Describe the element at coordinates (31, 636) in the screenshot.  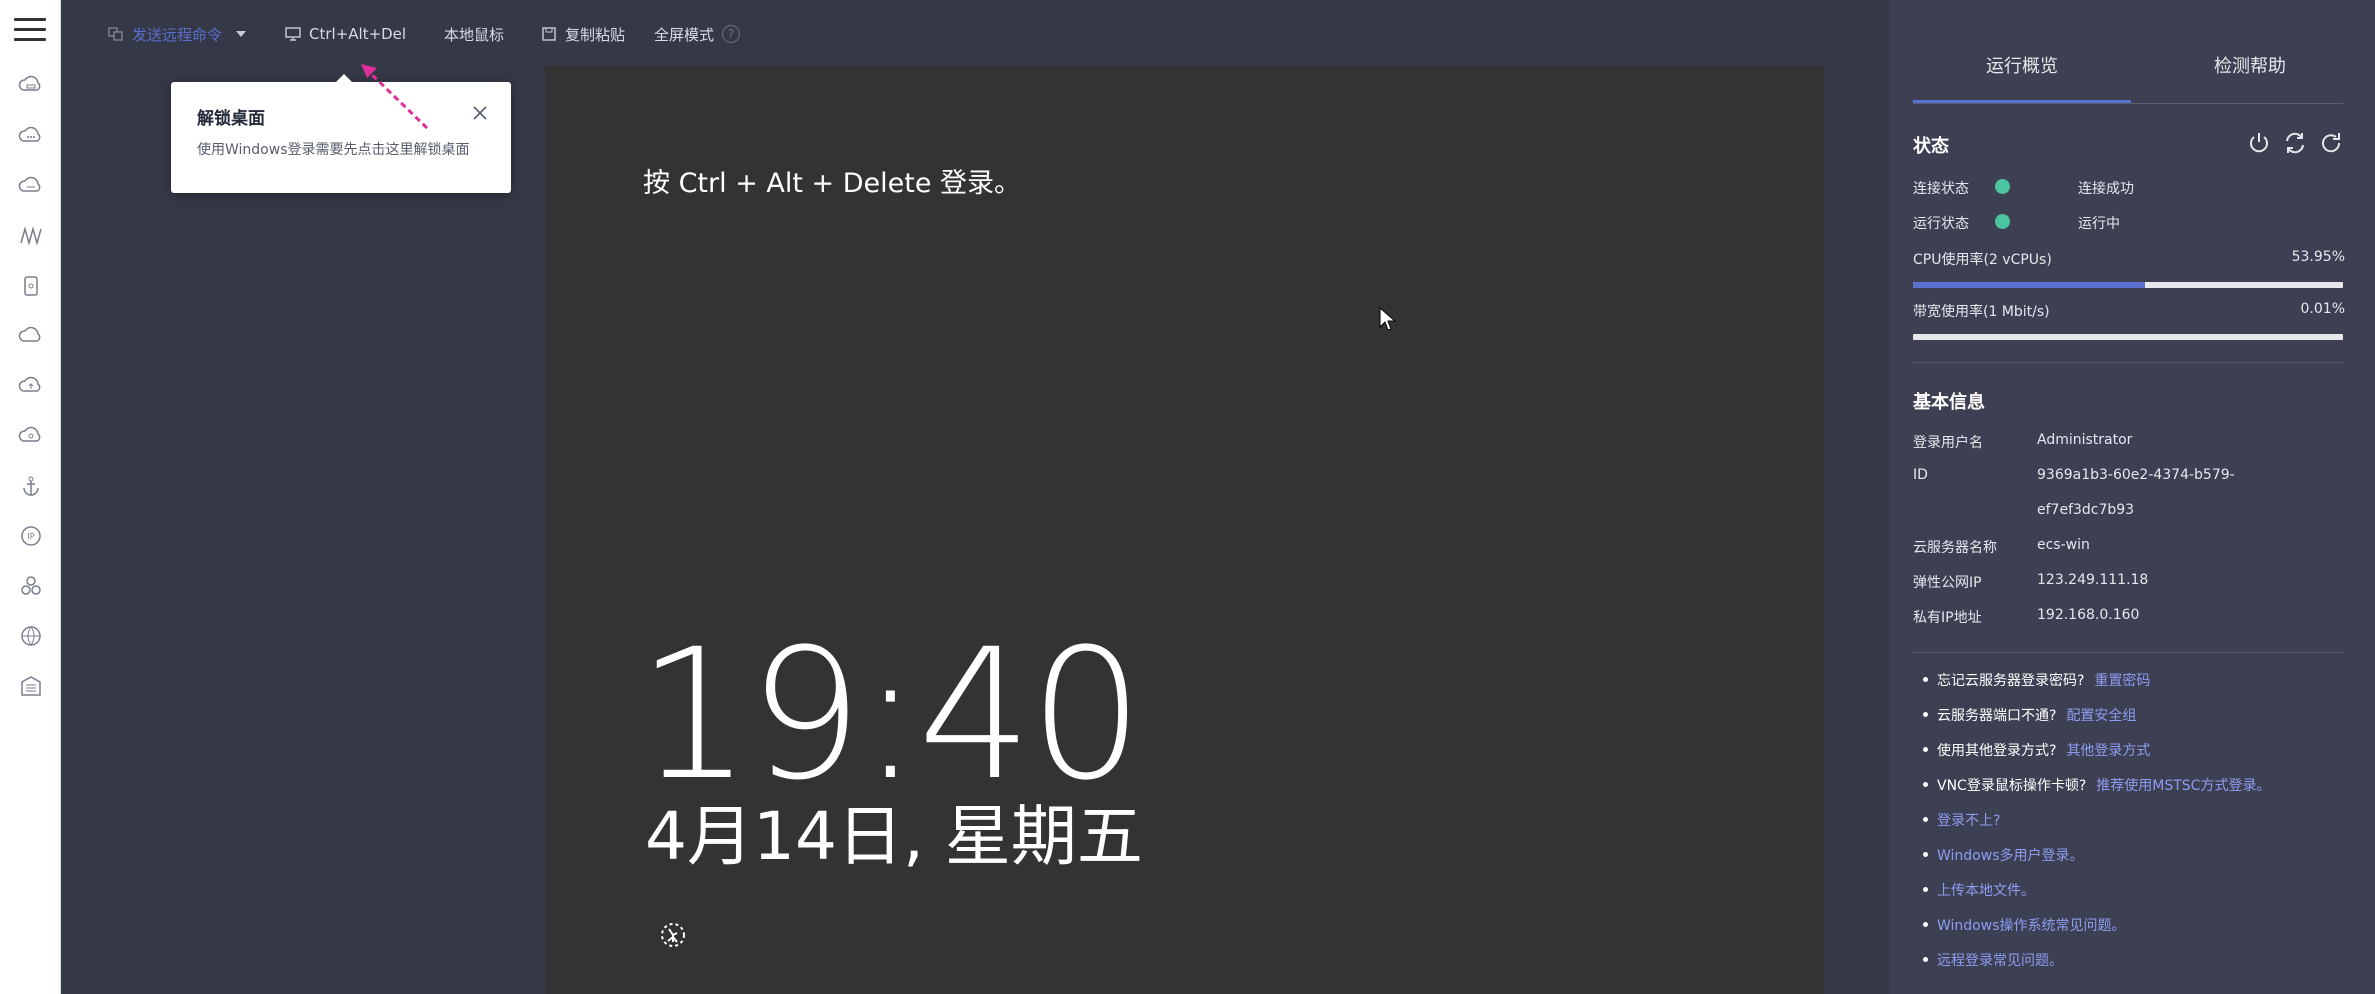
I see `globe-icon` at that location.